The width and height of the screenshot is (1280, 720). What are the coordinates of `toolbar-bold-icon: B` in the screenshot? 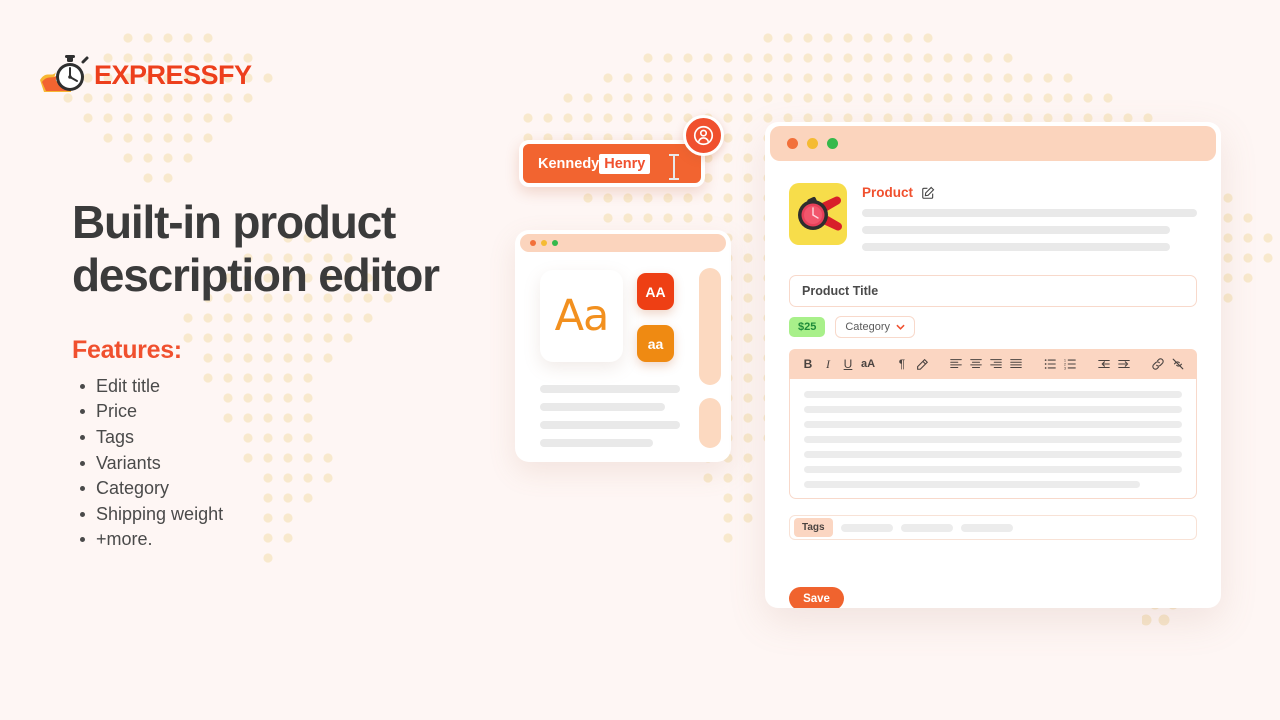 It's located at (808, 364).